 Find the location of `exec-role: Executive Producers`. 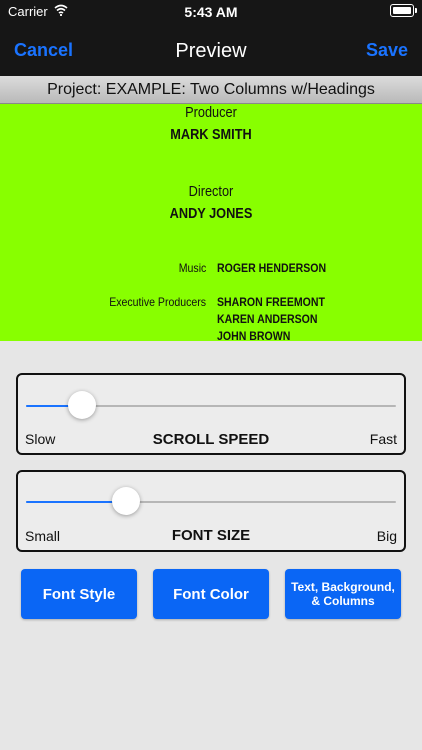

exec-role: Executive Producers is located at coordinates (157, 302).